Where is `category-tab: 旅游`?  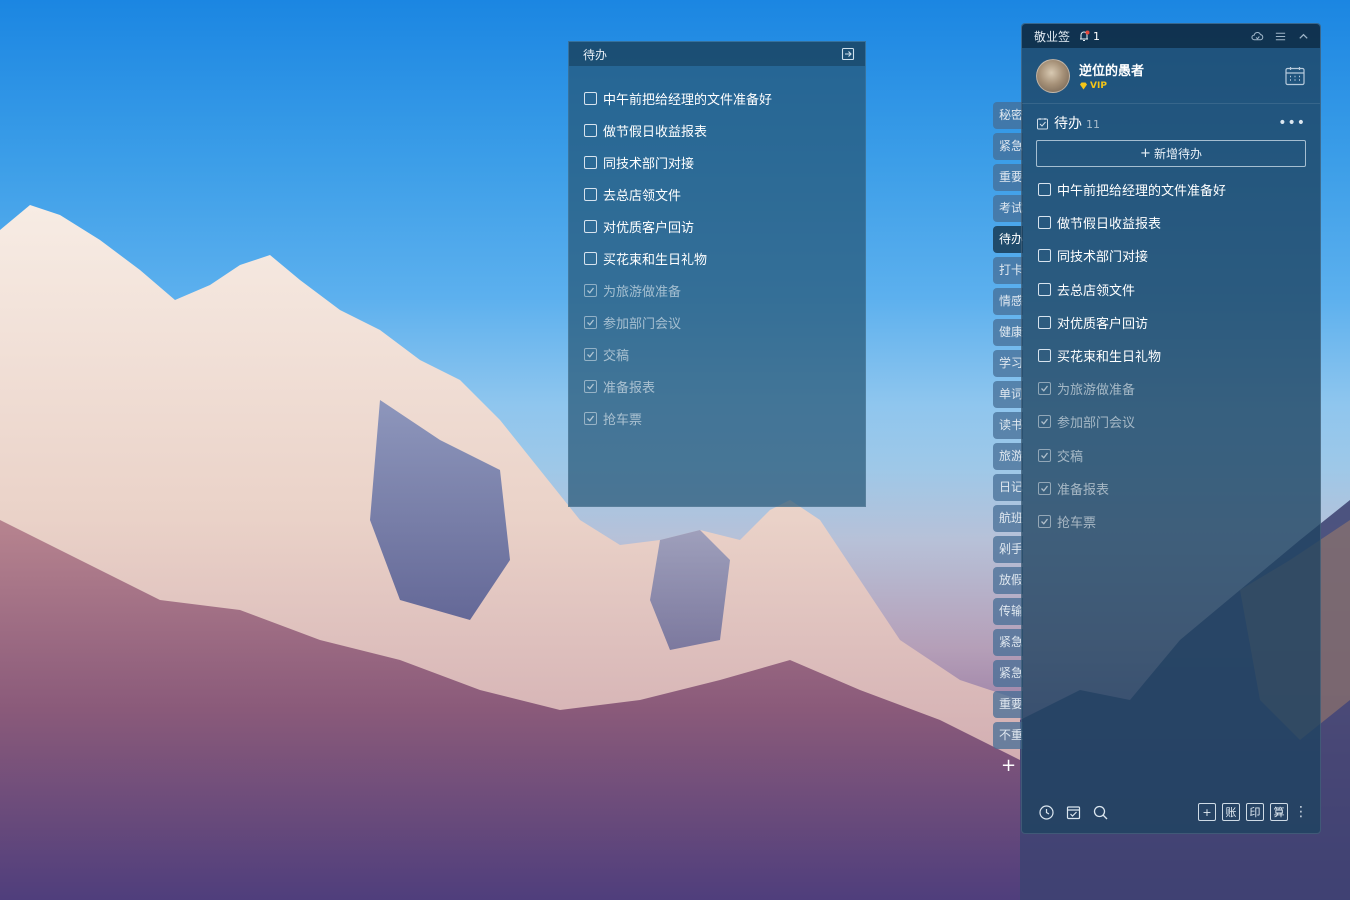
category-tab: 旅游 is located at coordinates (1008, 456).